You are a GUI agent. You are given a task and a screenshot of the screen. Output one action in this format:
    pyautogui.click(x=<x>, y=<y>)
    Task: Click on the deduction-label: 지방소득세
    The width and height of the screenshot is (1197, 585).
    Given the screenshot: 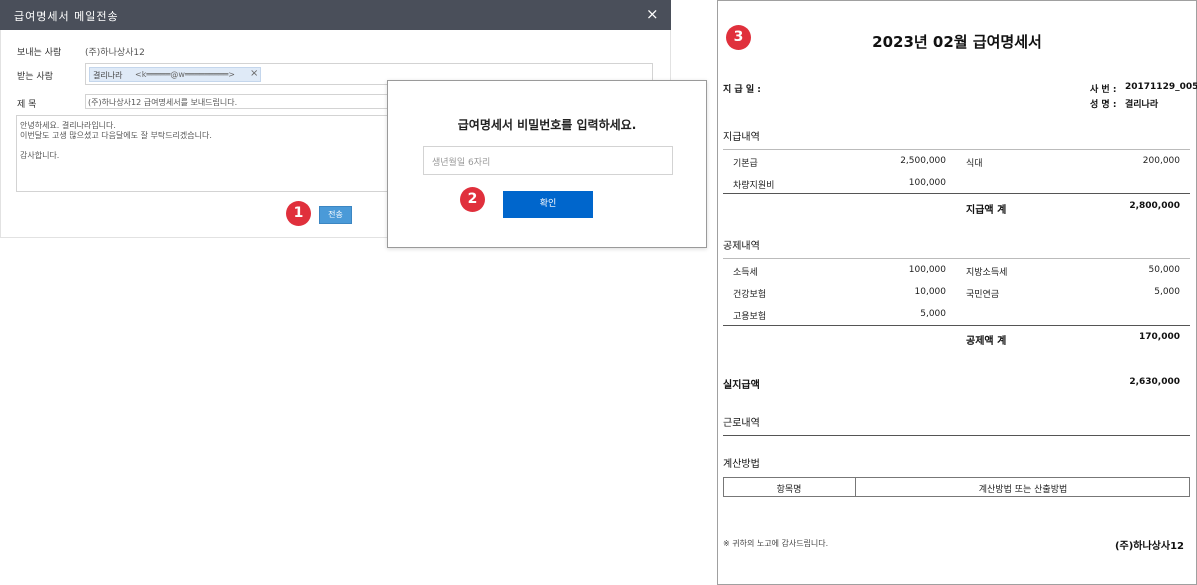 What is the action you would take?
    pyautogui.click(x=987, y=273)
    